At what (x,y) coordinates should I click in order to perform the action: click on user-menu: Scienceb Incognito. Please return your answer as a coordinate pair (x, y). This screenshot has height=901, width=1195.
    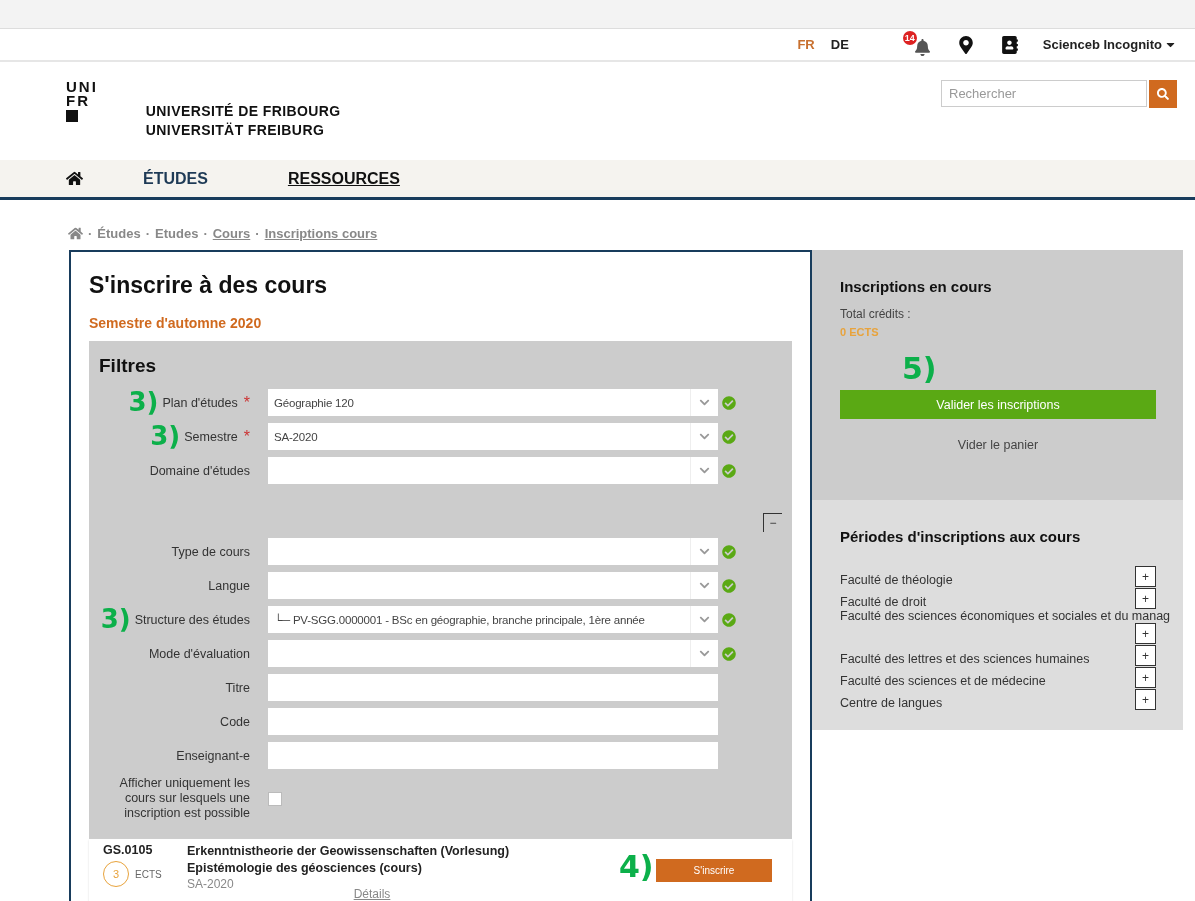
    Looking at the image, I should click on (1109, 44).